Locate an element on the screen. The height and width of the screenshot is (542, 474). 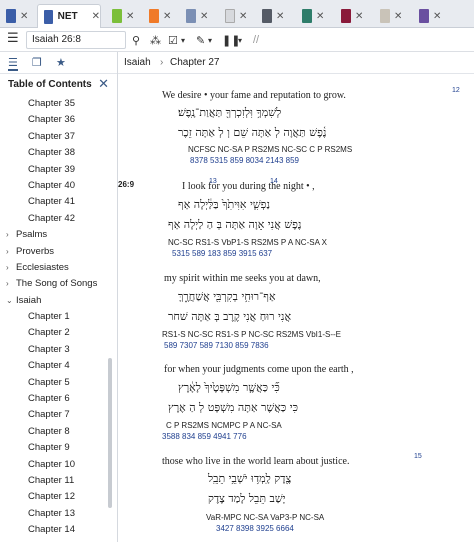
toc-item-label: Chapter 8 is located at coordinates (49, 431).